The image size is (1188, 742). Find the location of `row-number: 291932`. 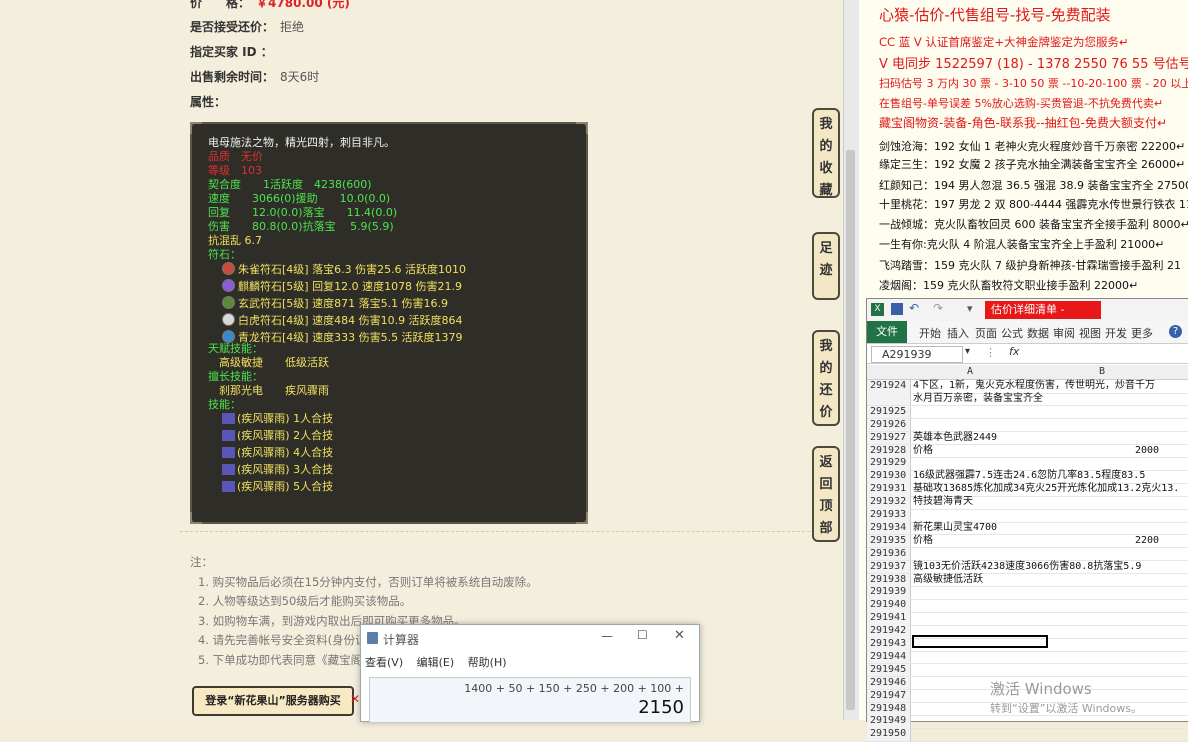

row-number: 291932 is located at coordinates (889, 502).